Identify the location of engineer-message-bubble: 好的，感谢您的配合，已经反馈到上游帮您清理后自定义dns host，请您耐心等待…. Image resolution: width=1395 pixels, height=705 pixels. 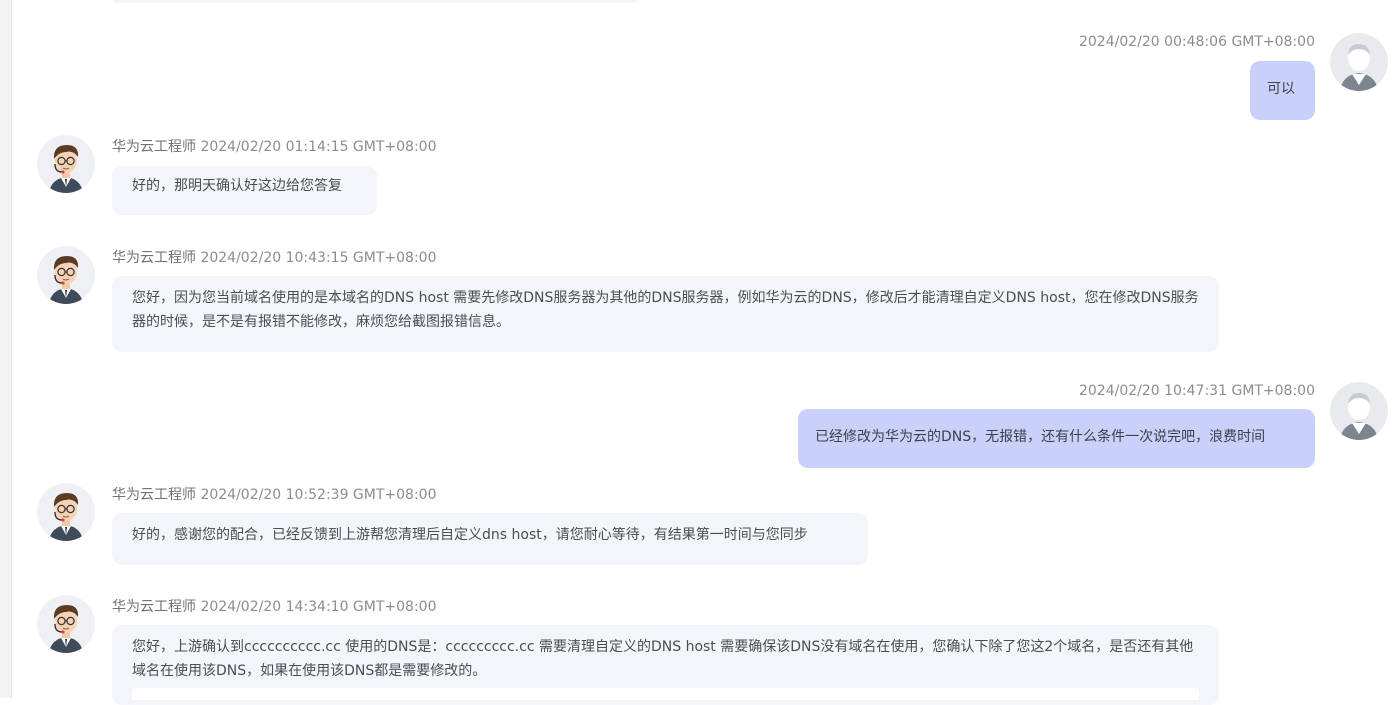
(490, 539).